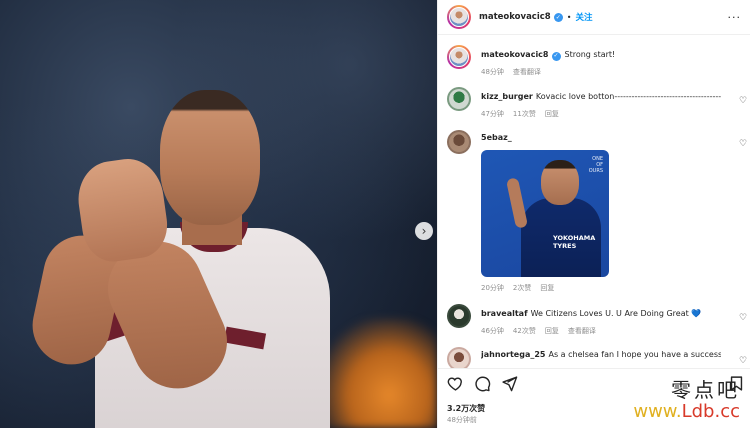 This screenshot has width=750, height=428. What do you see at coordinates (594, 398) in the screenshot?
I see `post-actions: 3.2万次赞 48分钟前` at bounding box center [594, 398].